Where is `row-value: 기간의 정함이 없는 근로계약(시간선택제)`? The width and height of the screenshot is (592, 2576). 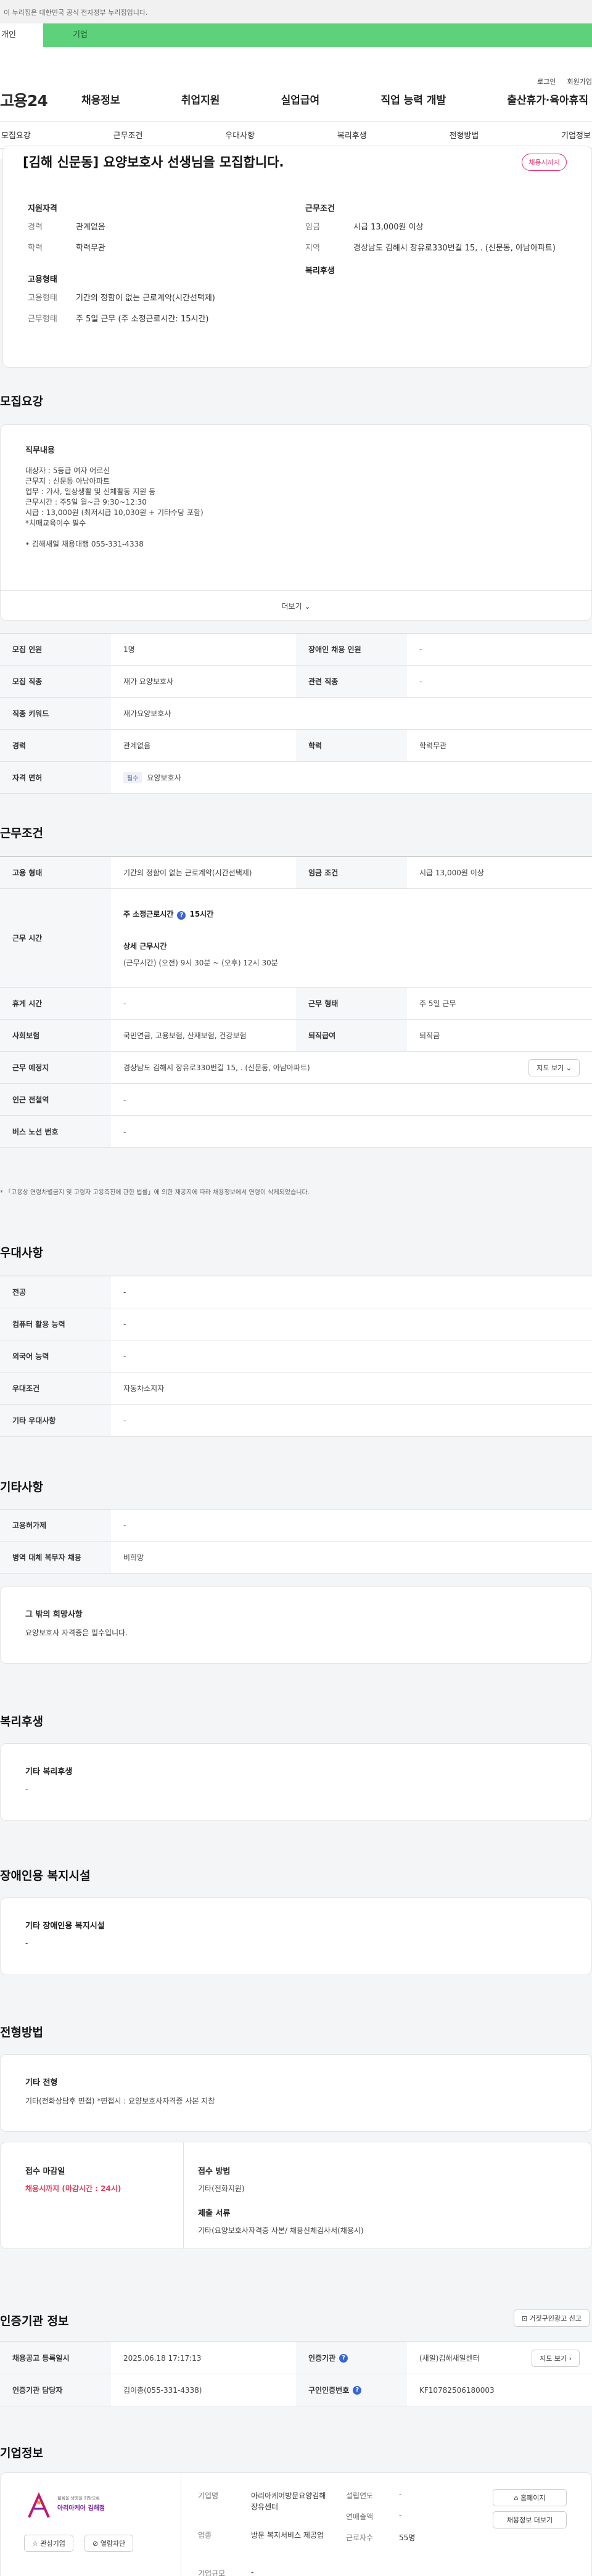
row-value: 기간의 정함이 없는 근로계약(시간선택제) is located at coordinates (188, 873).